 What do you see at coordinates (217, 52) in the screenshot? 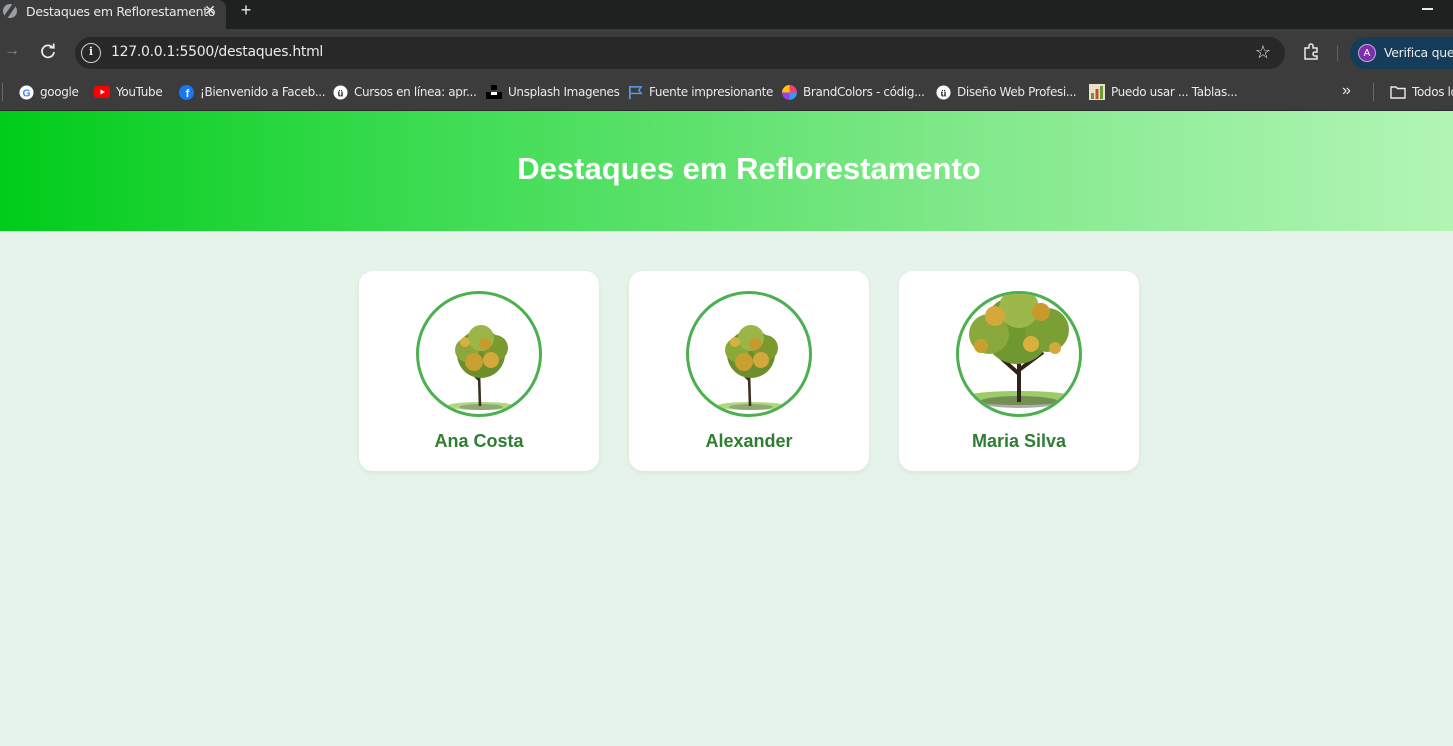
I see `url-text: 127.0.0.1:5500/destaques.html` at bounding box center [217, 52].